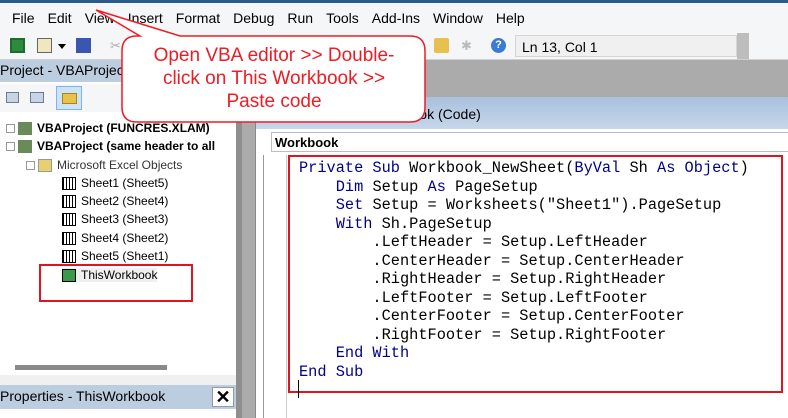 This screenshot has width=788, height=418. What do you see at coordinates (116, 283) in the screenshot?
I see `highlight-box-thisworkbook` at bounding box center [116, 283].